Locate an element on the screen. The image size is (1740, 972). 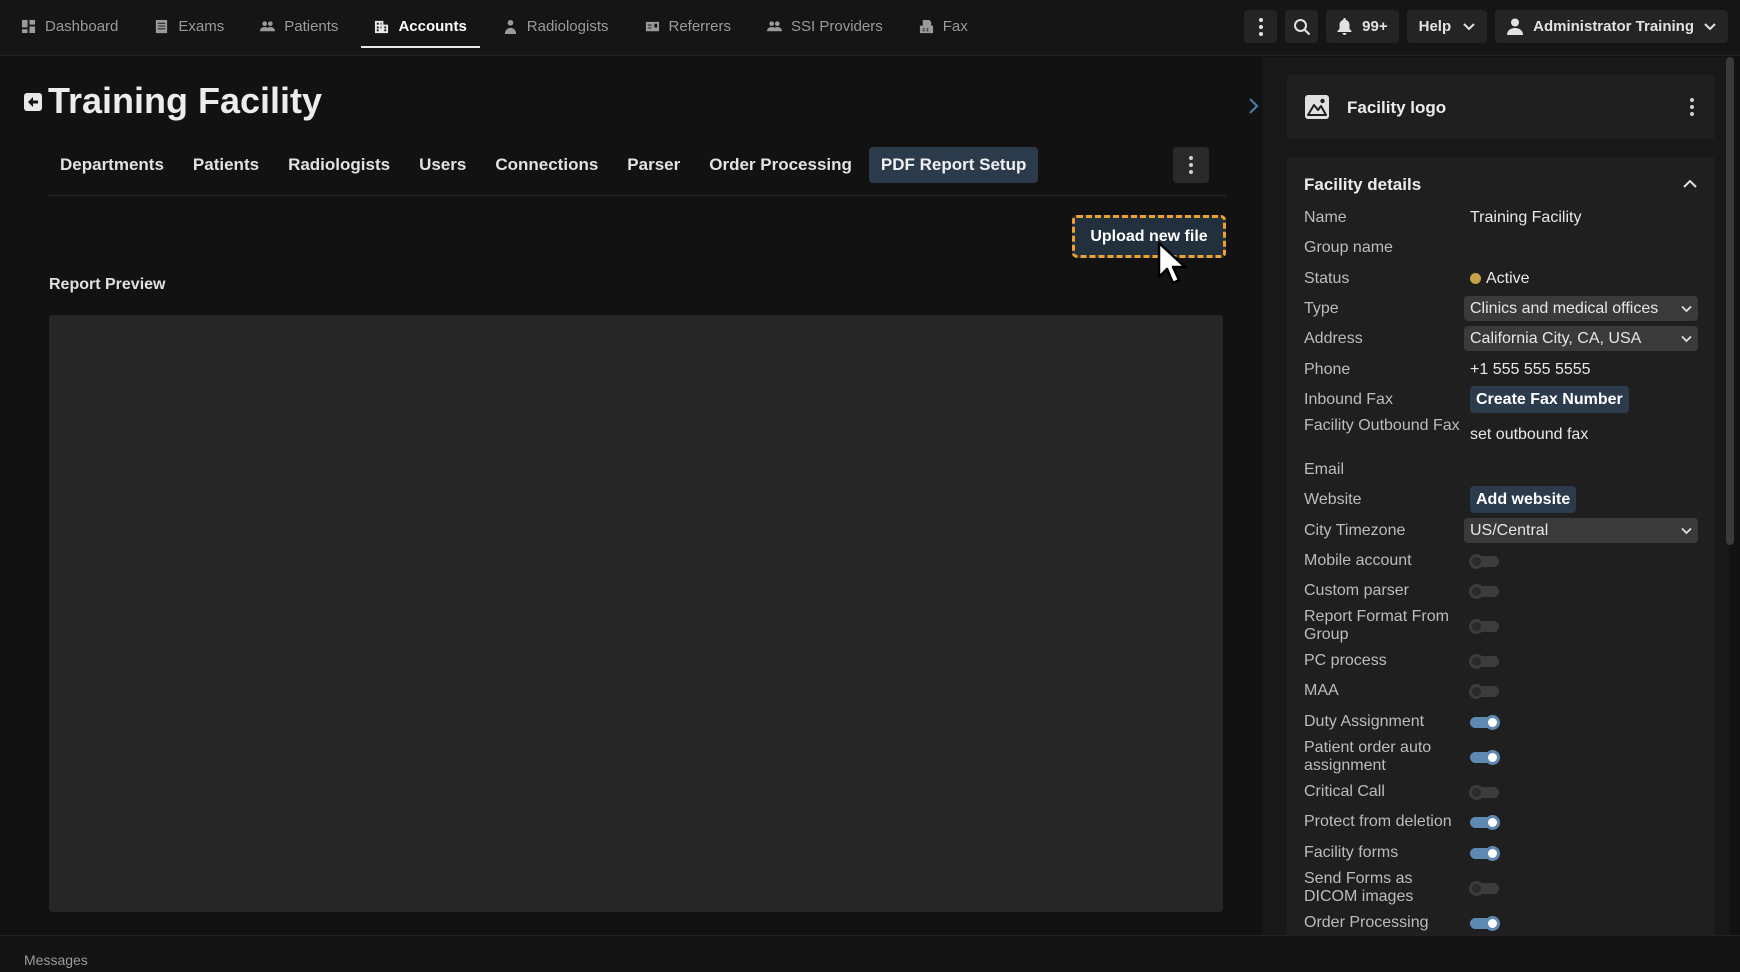
nav-accounts: Accounts is located at coordinates (420, 28).